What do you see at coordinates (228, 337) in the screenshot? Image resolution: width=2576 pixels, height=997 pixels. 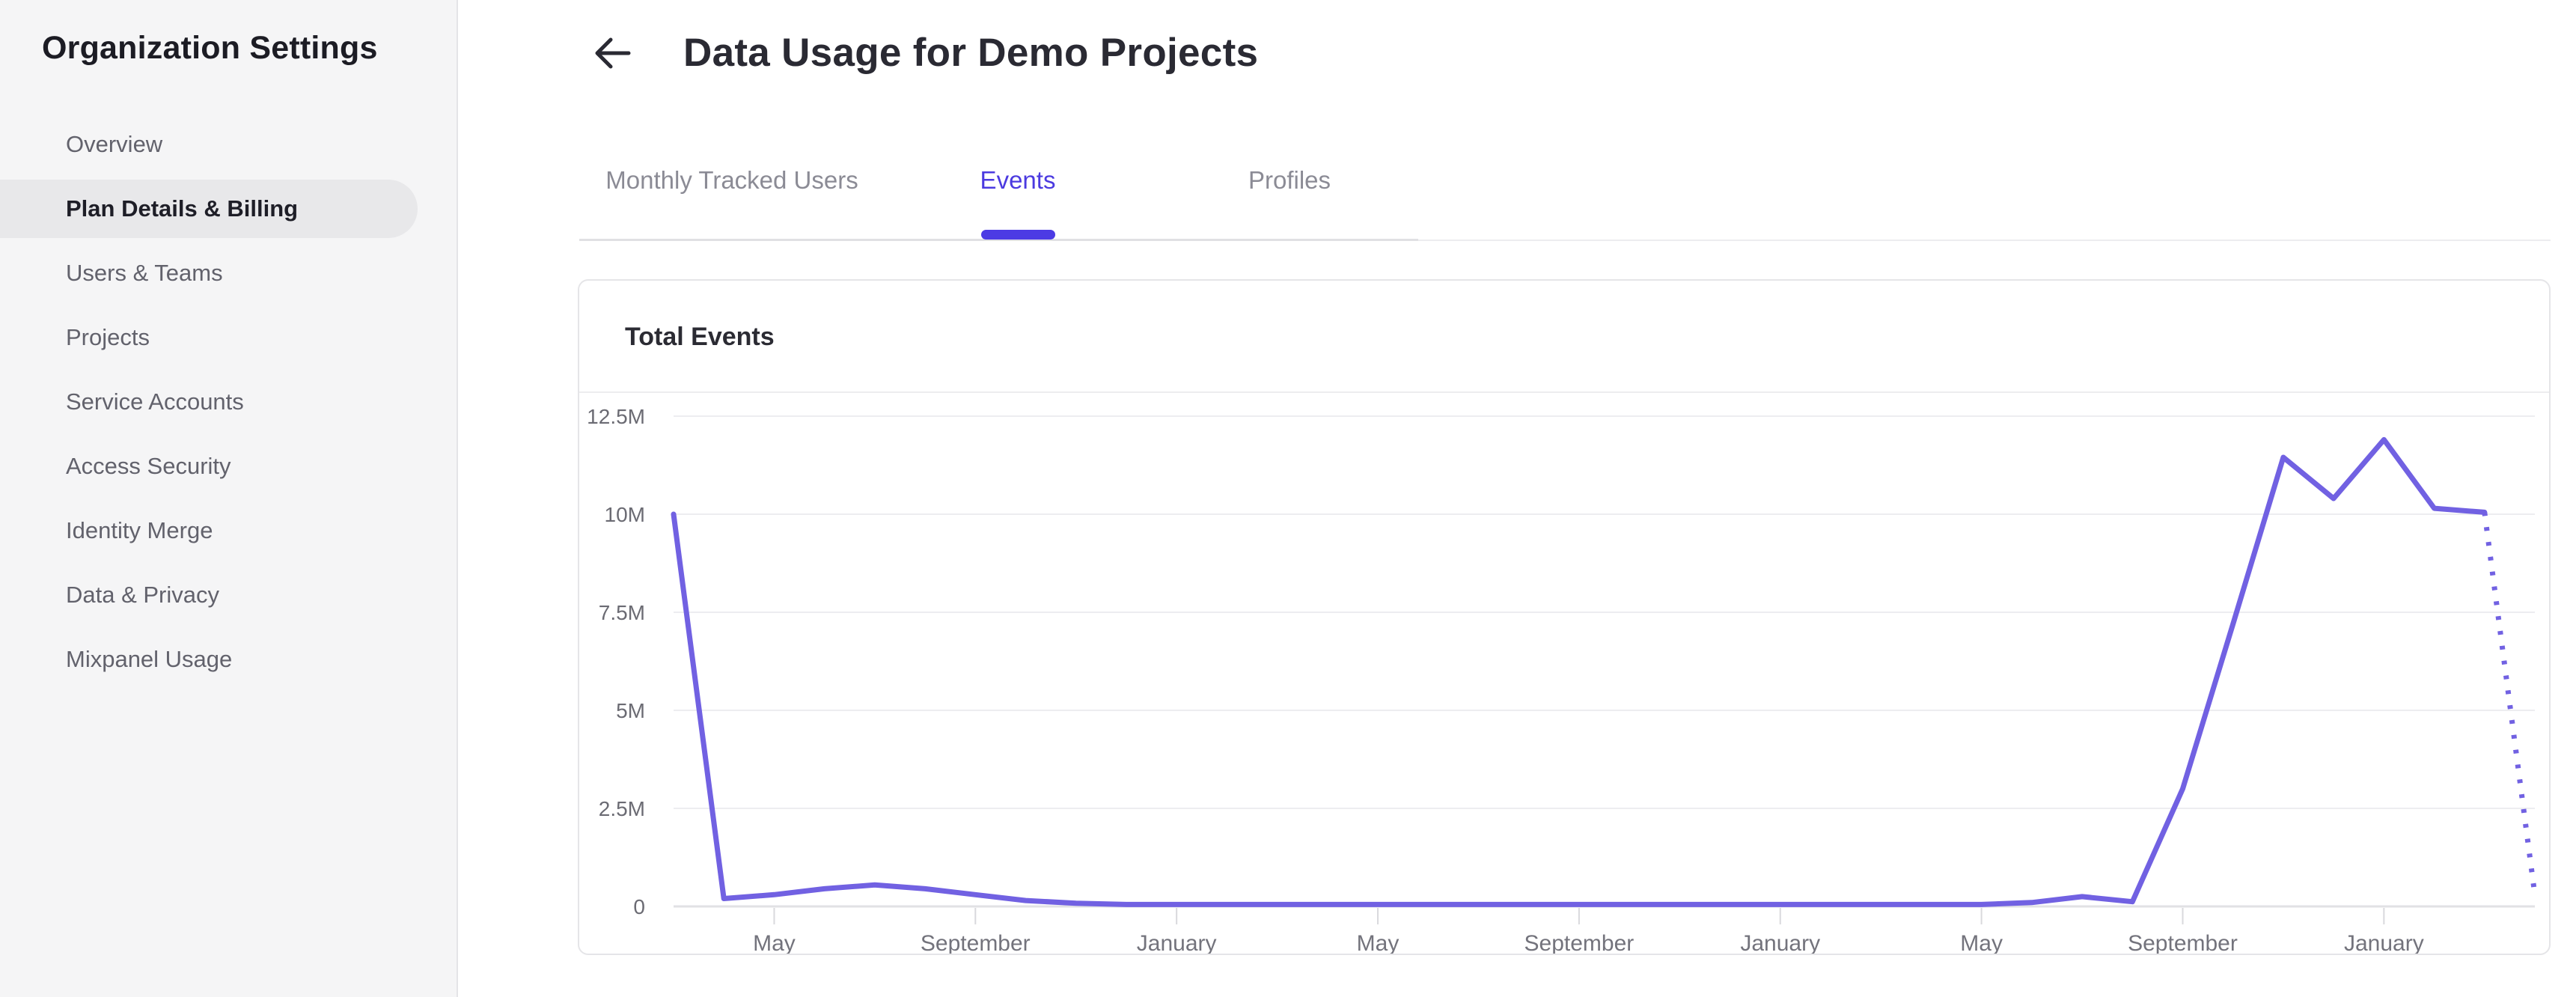 I see `sidebar-item-projects: Projects` at bounding box center [228, 337].